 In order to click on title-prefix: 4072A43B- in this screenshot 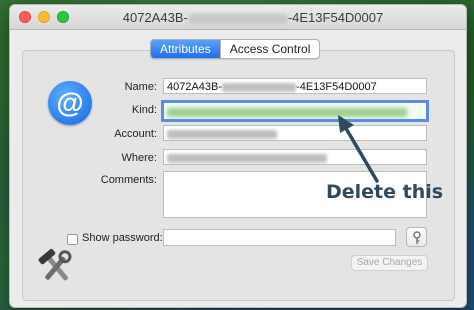, I will do `click(155, 17)`.